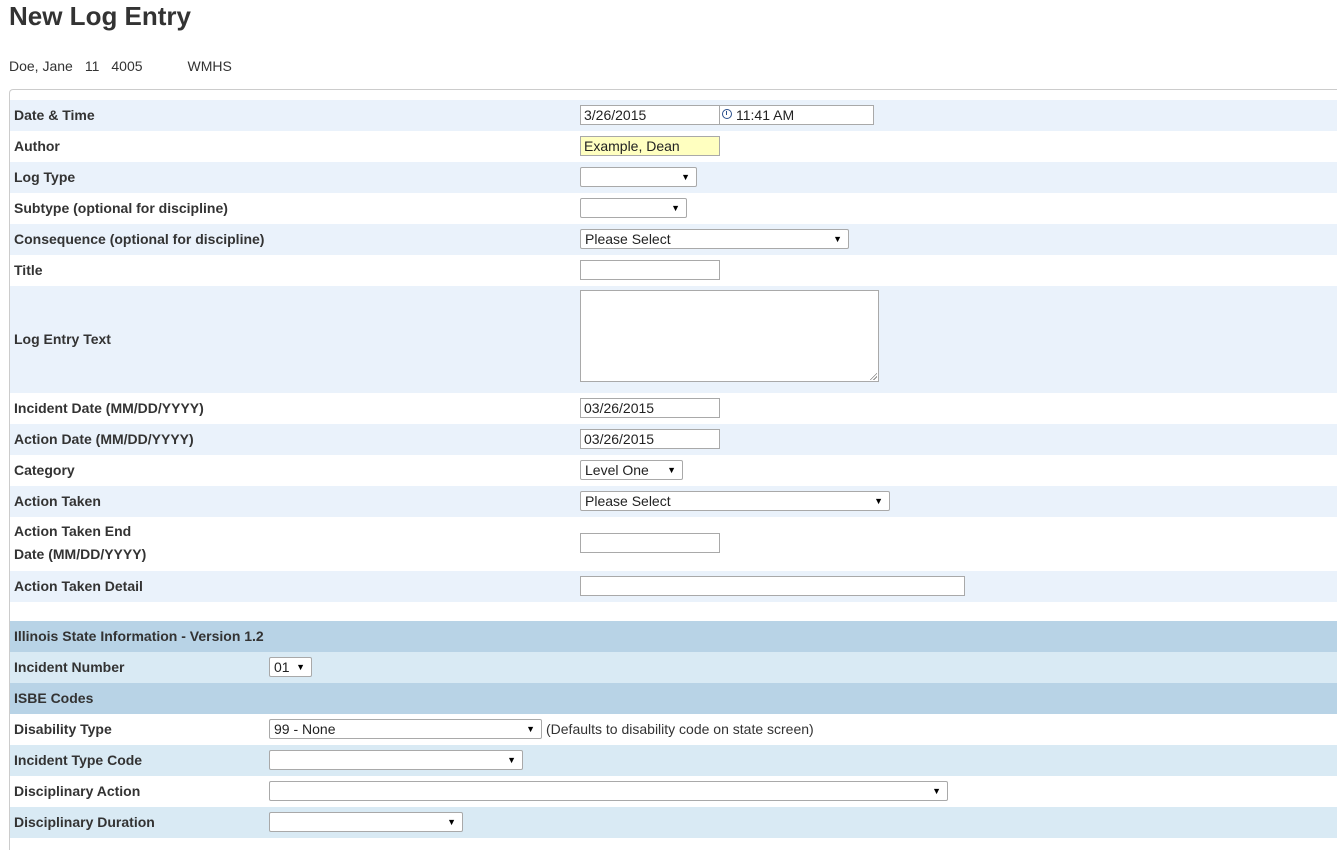 This screenshot has height=850, width=1337. What do you see at coordinates (92, 66) in the screenshot?
I see `student-grade: 11` at bounding box center [92, 66].